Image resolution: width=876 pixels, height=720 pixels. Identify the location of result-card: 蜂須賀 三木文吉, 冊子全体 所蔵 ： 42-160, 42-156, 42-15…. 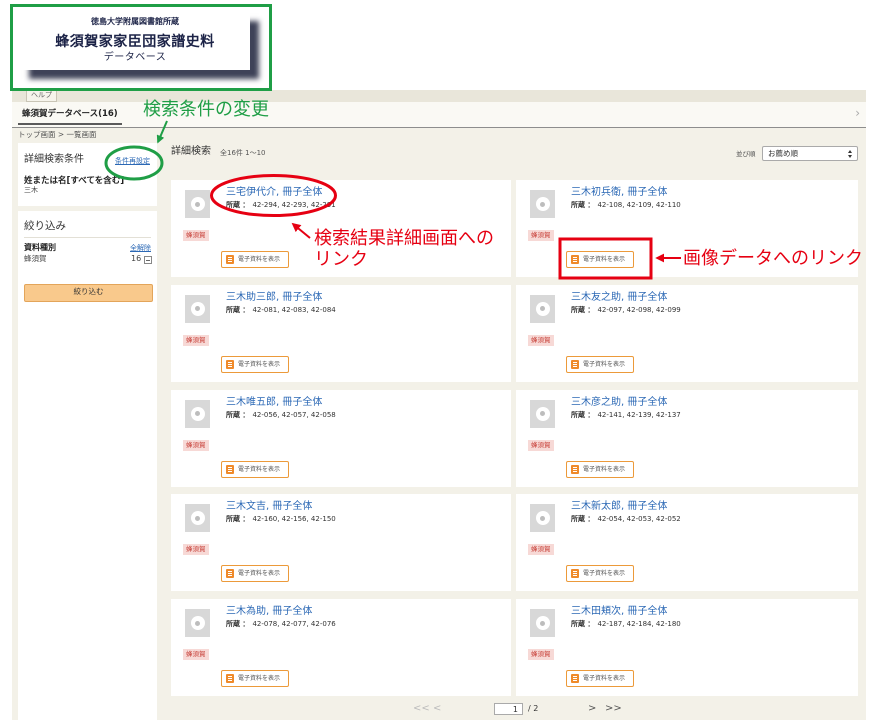
(341, 543).